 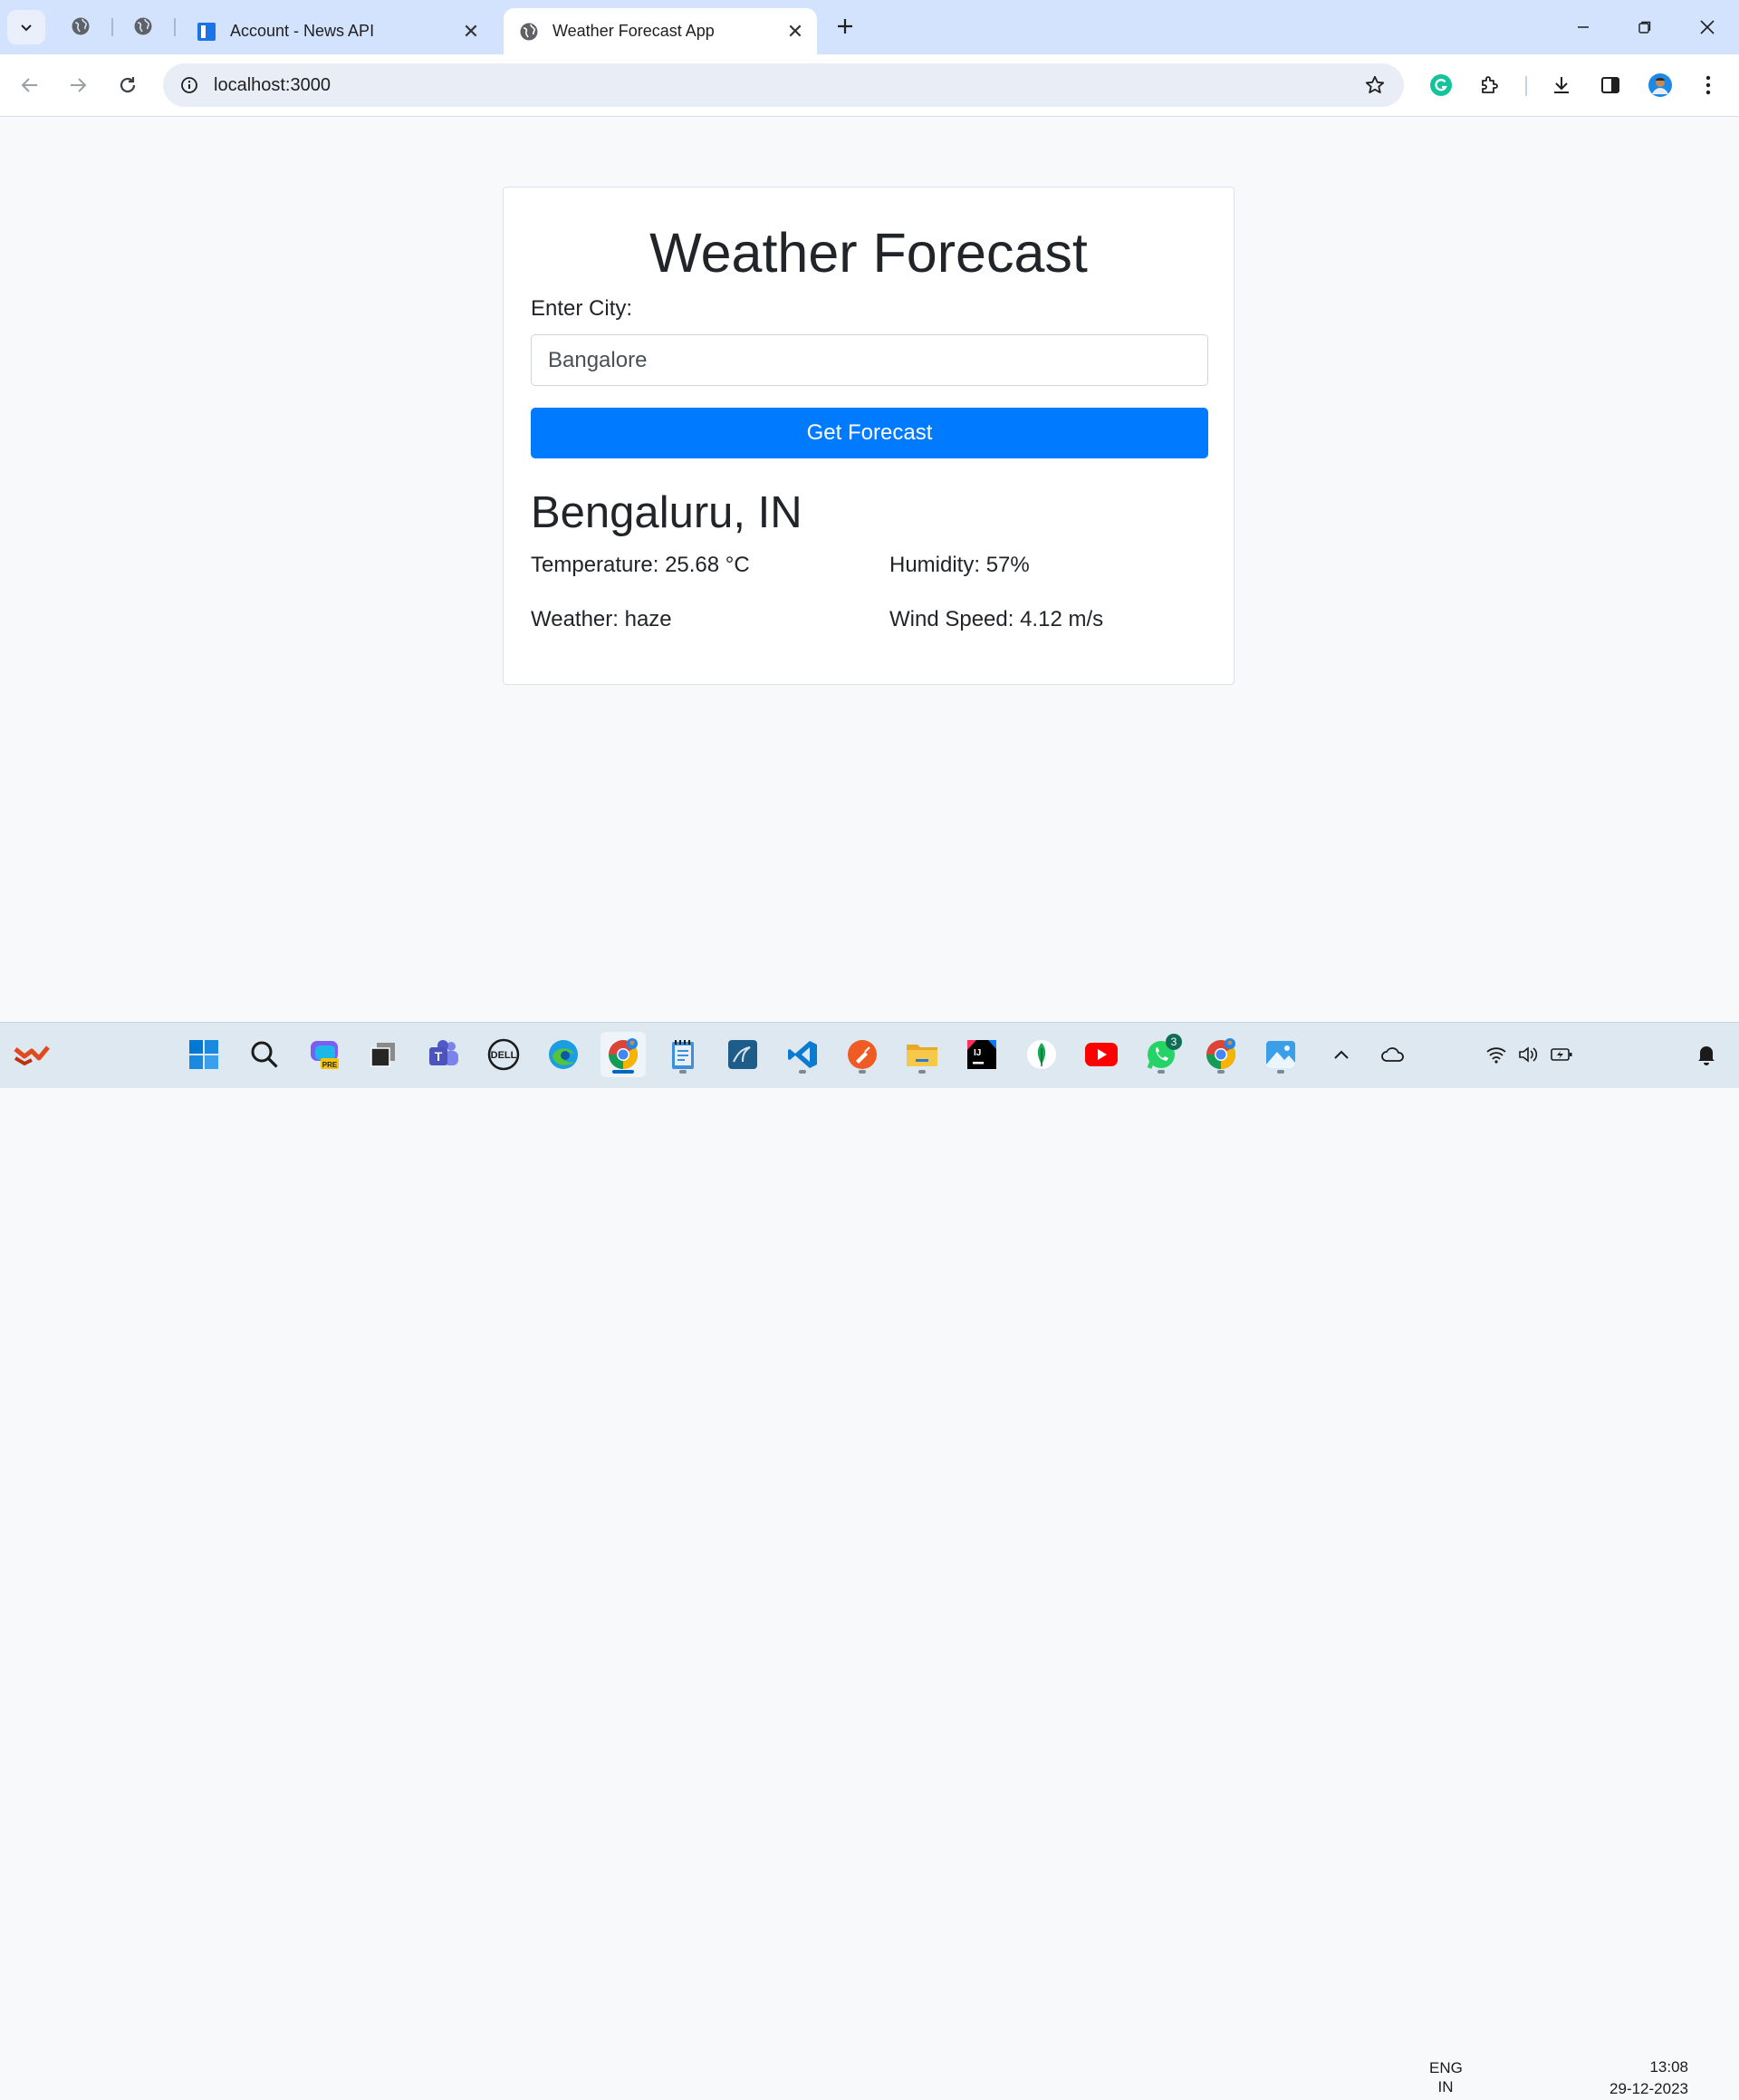 I want to click on forward-button, so click(x=78, y=85).